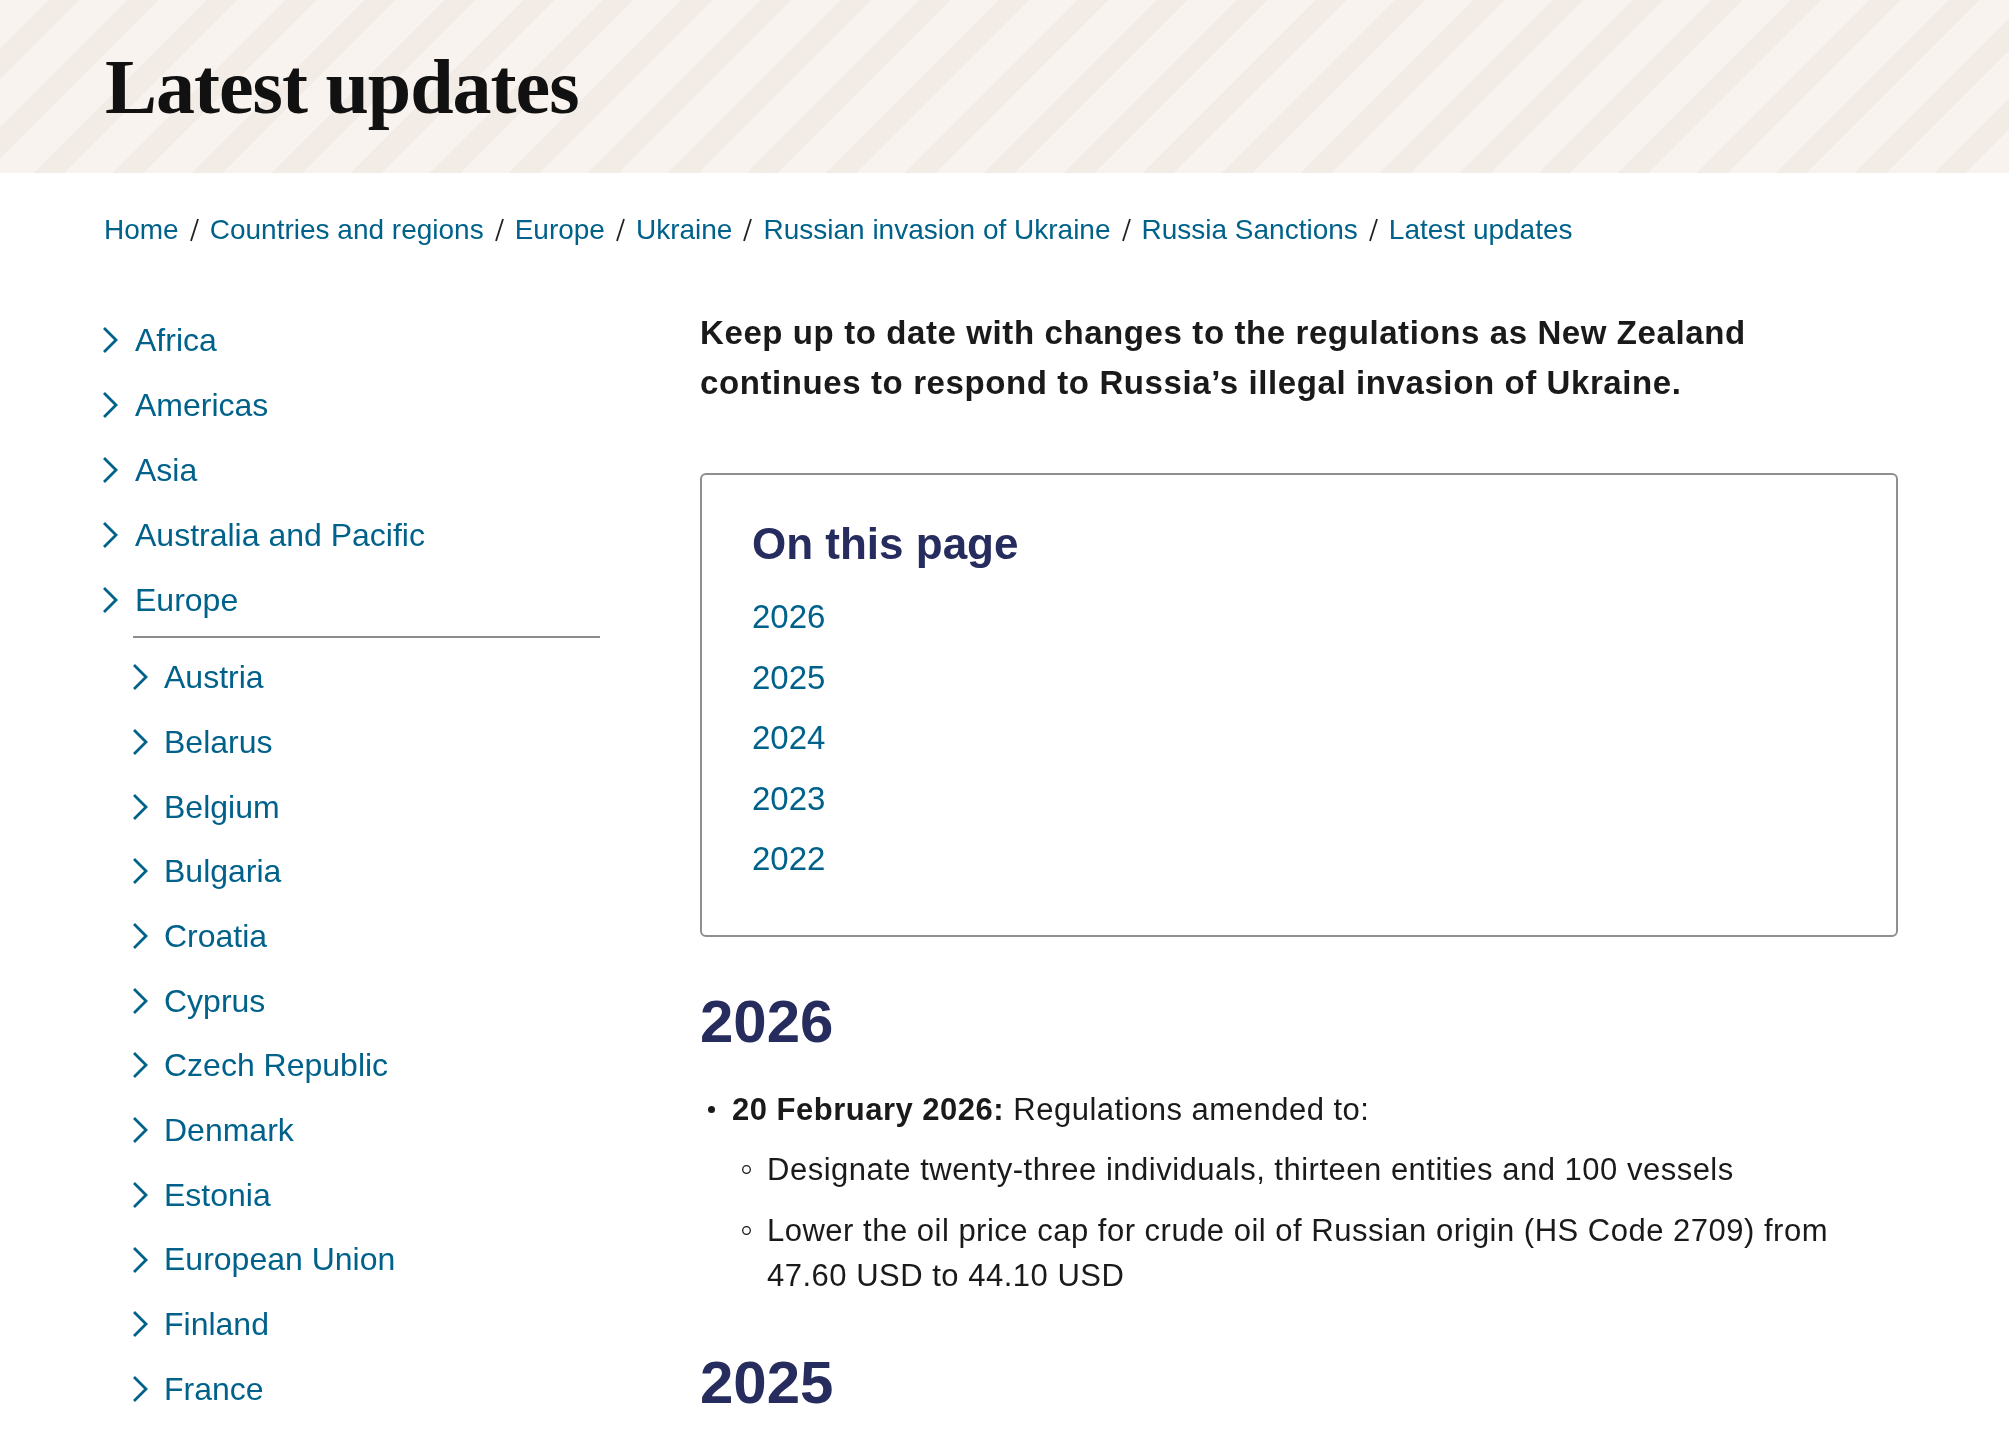  Describe the element at coordinates (342, 86) in the screenshot. I see `page-title: Latest updates` at that location.